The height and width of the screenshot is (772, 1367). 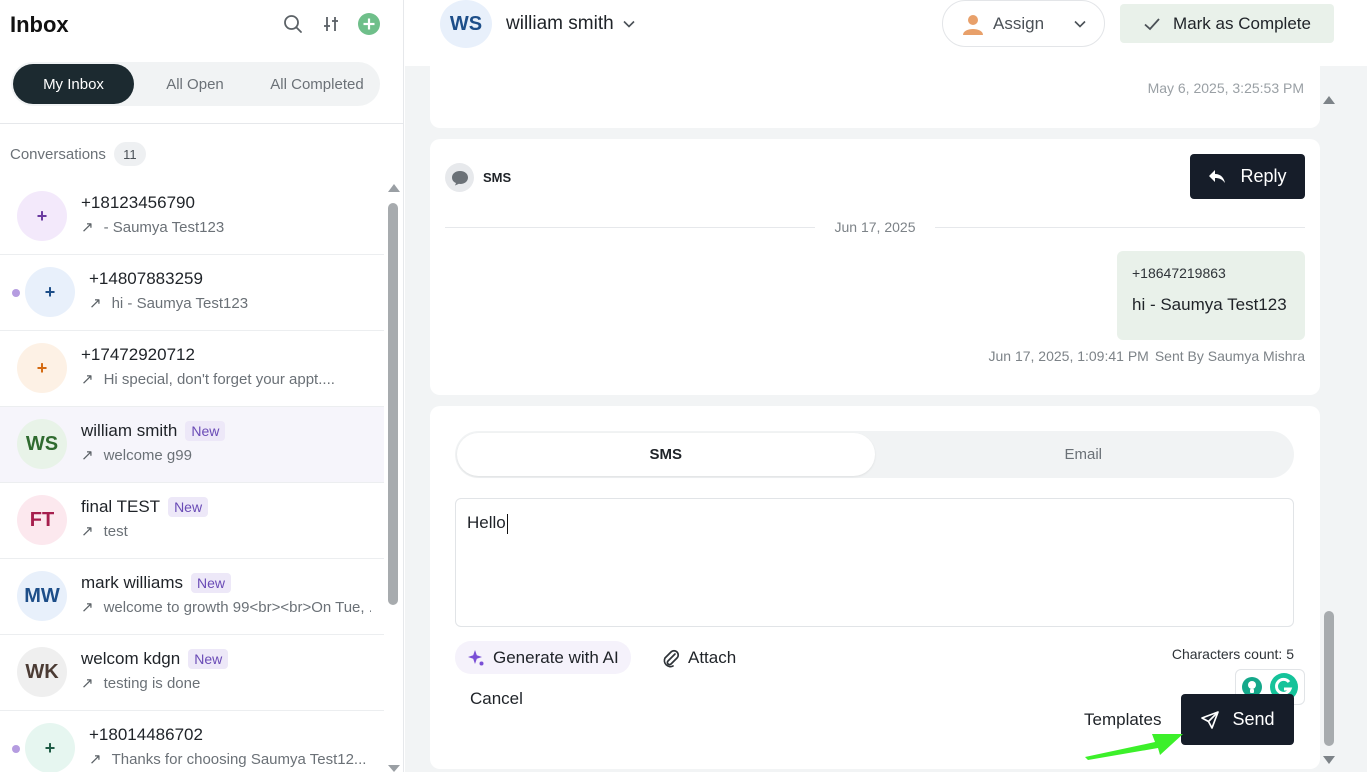 I want to click on sidebar-scroll-down, so click(x=394, y=768).